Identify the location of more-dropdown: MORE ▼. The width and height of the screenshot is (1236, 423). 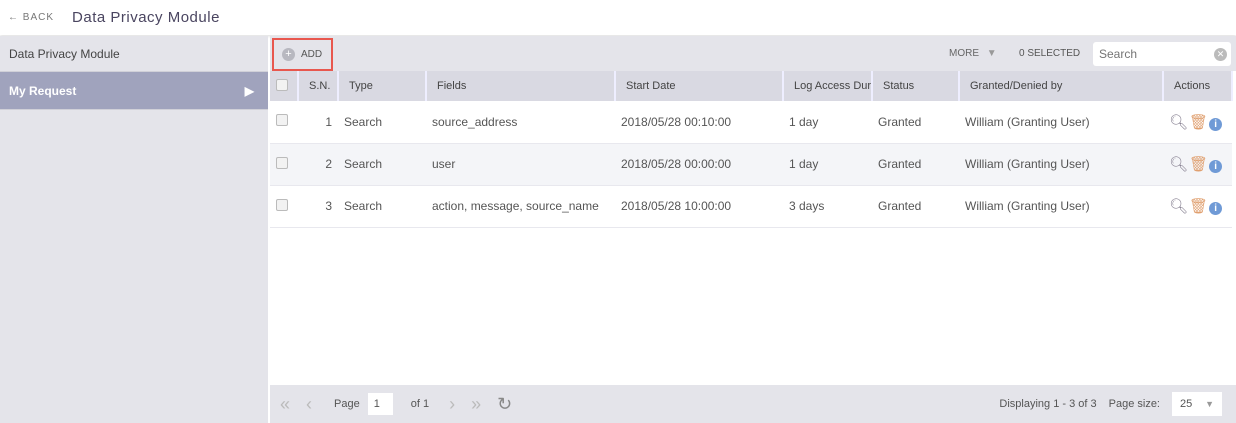
(973, 53).